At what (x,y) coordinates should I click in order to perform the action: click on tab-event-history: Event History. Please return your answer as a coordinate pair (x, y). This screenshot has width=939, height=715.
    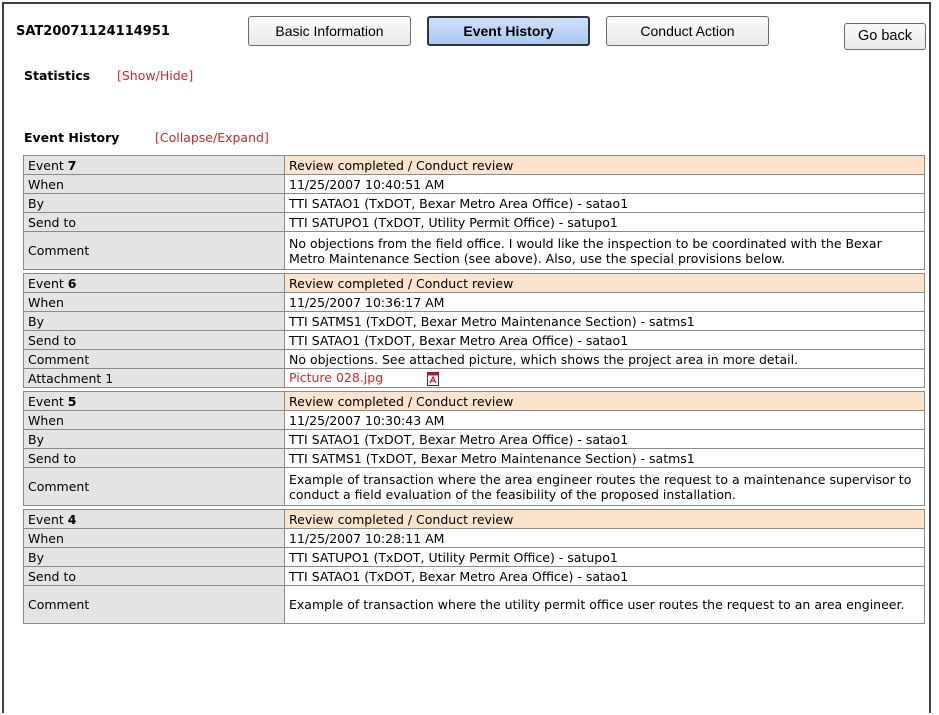
    Looking at the image, I should click on (508, 31).